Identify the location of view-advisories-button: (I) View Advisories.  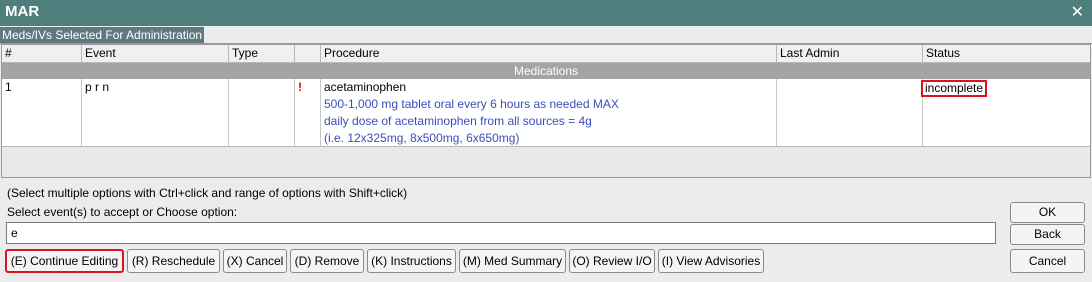
(711, 261).